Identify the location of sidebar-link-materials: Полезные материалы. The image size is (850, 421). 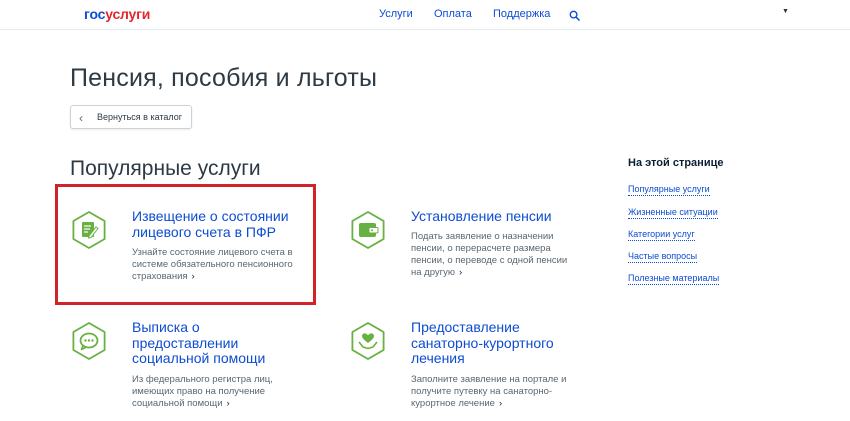
(674, 279).